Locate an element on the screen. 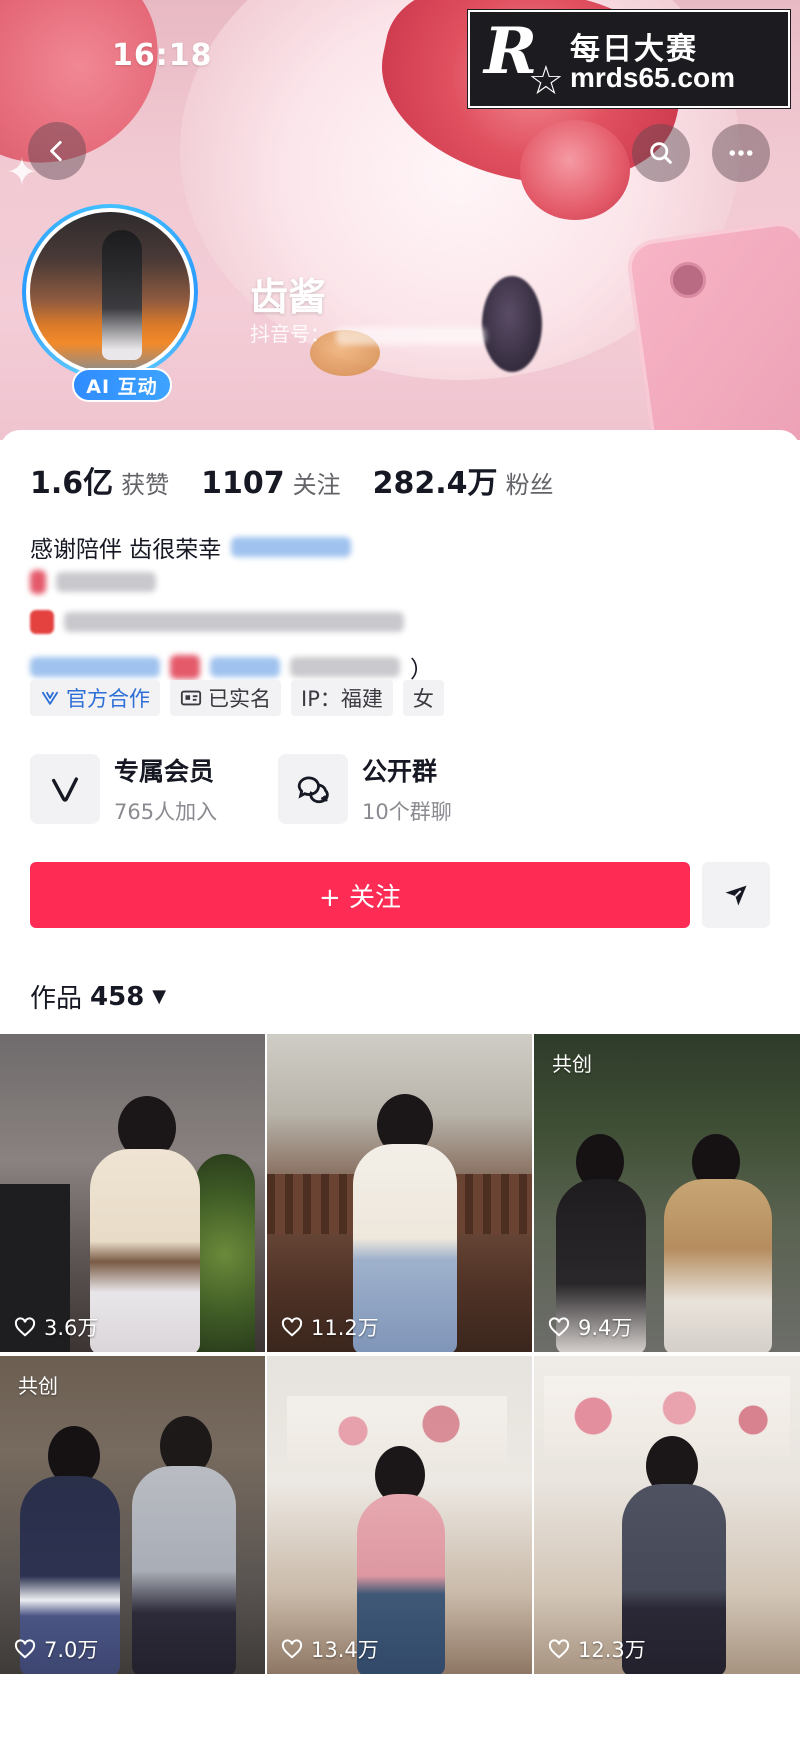 This screenshot has width=800, height=1739. video-likes: 9.4万 is located at coordinates (590, 1327).